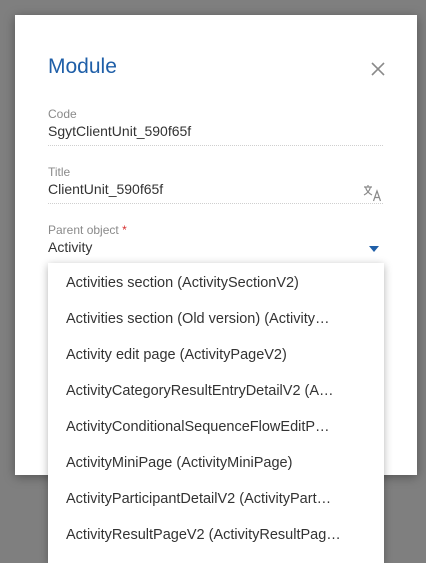  What do you see at coordinates (124, 230) in the screenshot?
I see `required-mark: *` at bounding box center [124, 230].